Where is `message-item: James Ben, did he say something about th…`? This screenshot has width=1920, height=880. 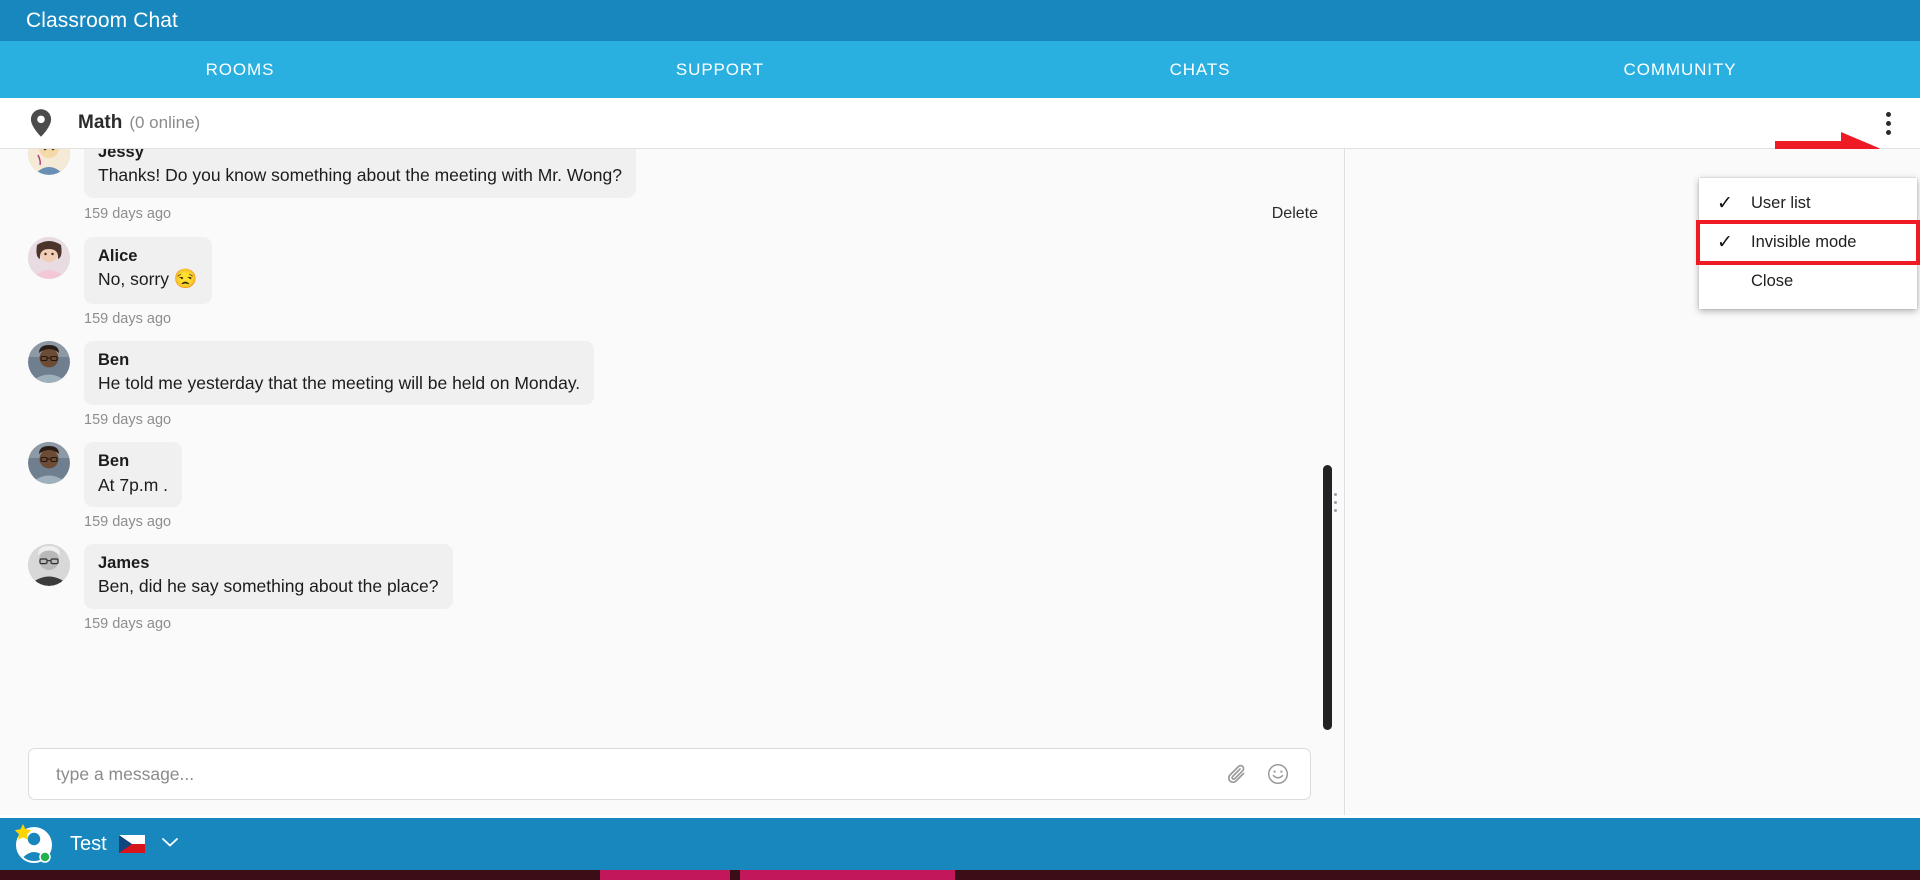
message-item: James Ben, did he say something about th… is located at coordinates (672, 588).